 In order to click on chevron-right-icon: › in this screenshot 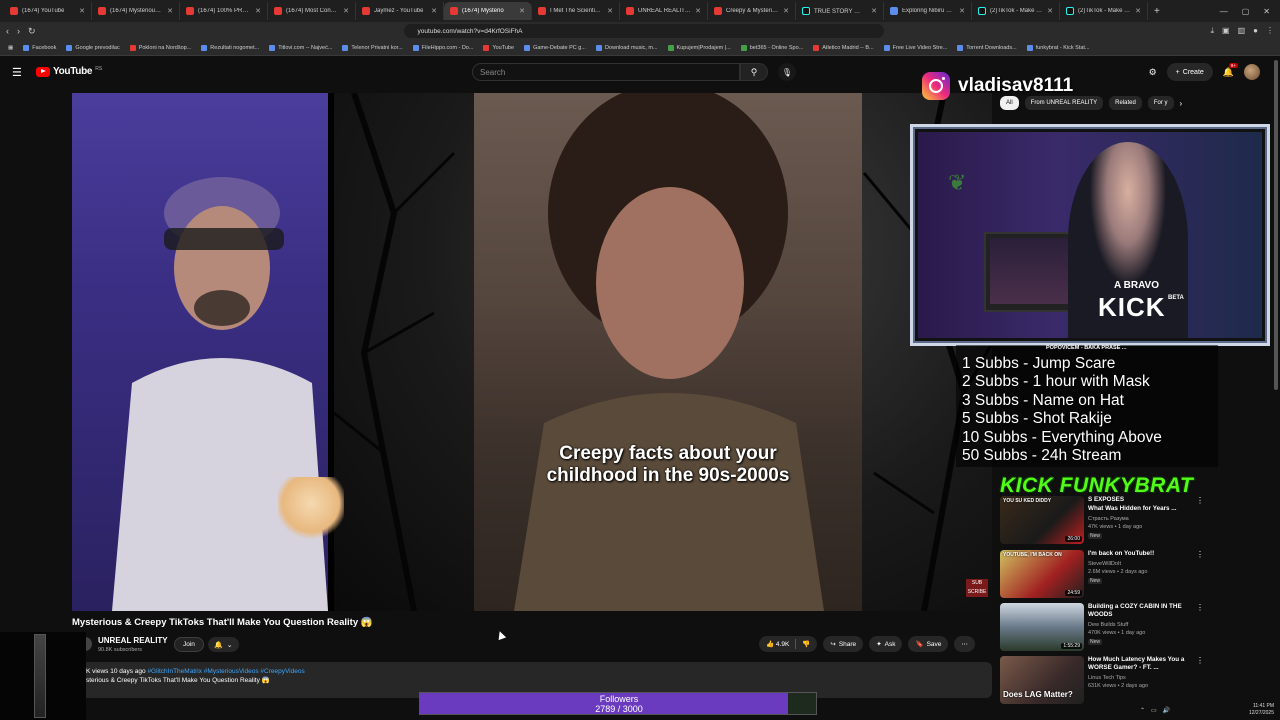, I will do `click(1181, 103)`.